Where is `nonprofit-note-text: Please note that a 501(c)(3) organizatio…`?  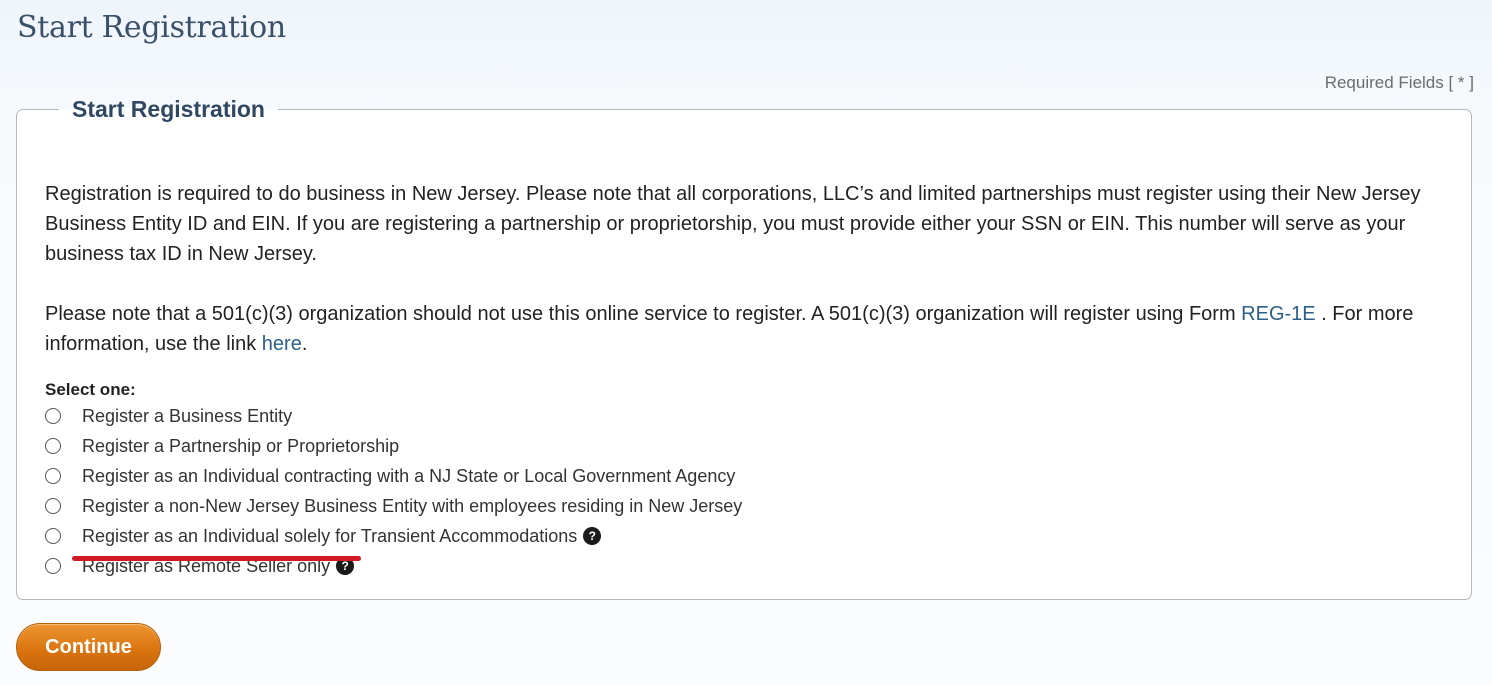 nonprofit-note-text: Please note that a 501(c)(3) organizatio… is located at coordinates (745, 329).